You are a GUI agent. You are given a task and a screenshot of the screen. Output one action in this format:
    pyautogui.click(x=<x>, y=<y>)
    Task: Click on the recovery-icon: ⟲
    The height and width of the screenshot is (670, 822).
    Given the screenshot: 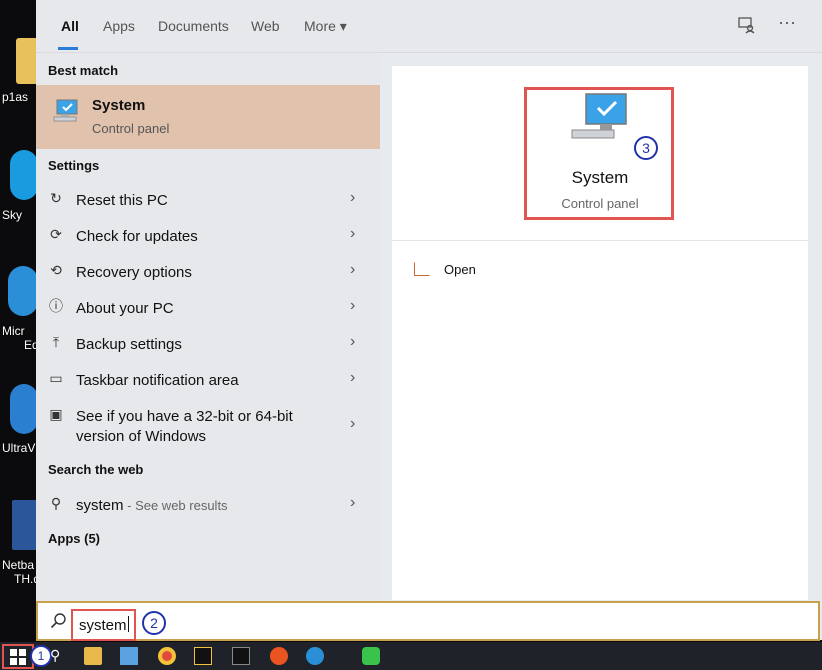 What is the action you would take?
    pyautogui.click(x=56, y=270)
    